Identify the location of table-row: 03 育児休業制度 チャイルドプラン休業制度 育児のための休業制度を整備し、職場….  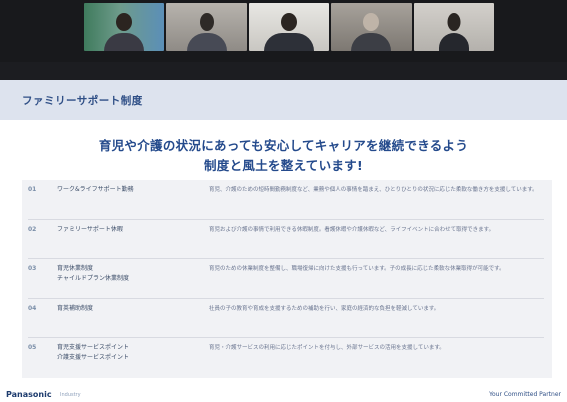
(287, 279).